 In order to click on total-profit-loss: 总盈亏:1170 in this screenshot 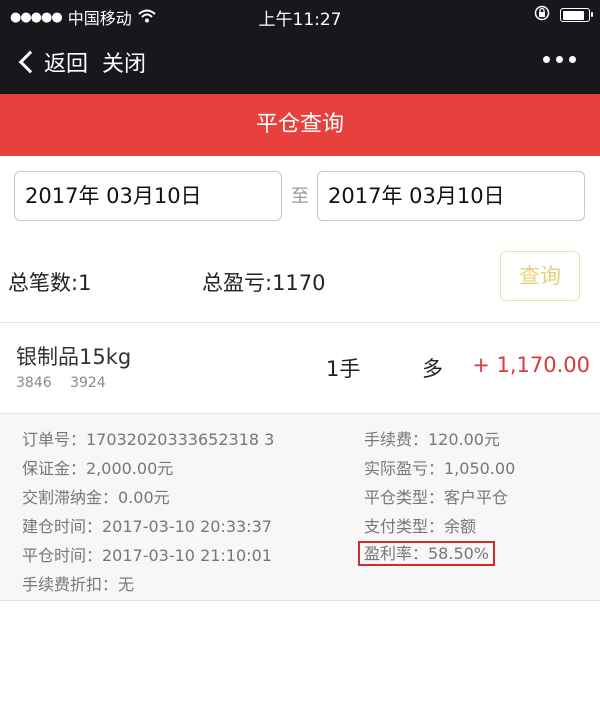, I will do `click(264, 283)`.